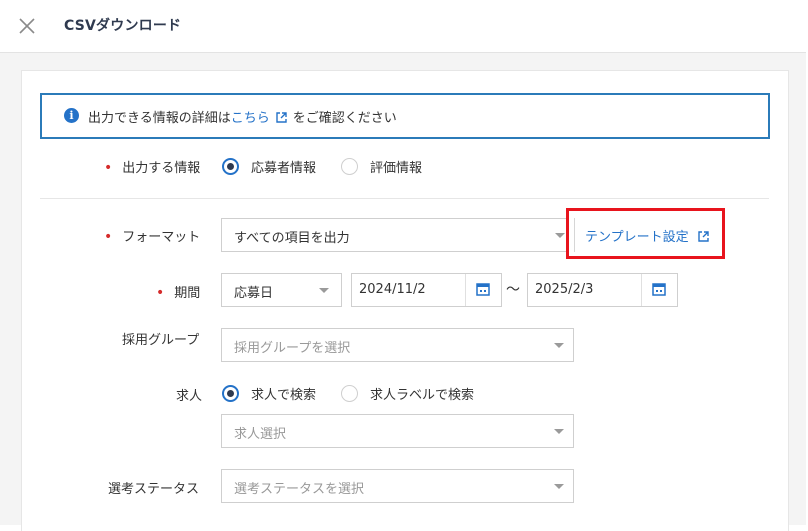 The height and width of the screenshot is (531, 808). I want to click on period-label-text: 期間, so click(187, 293).